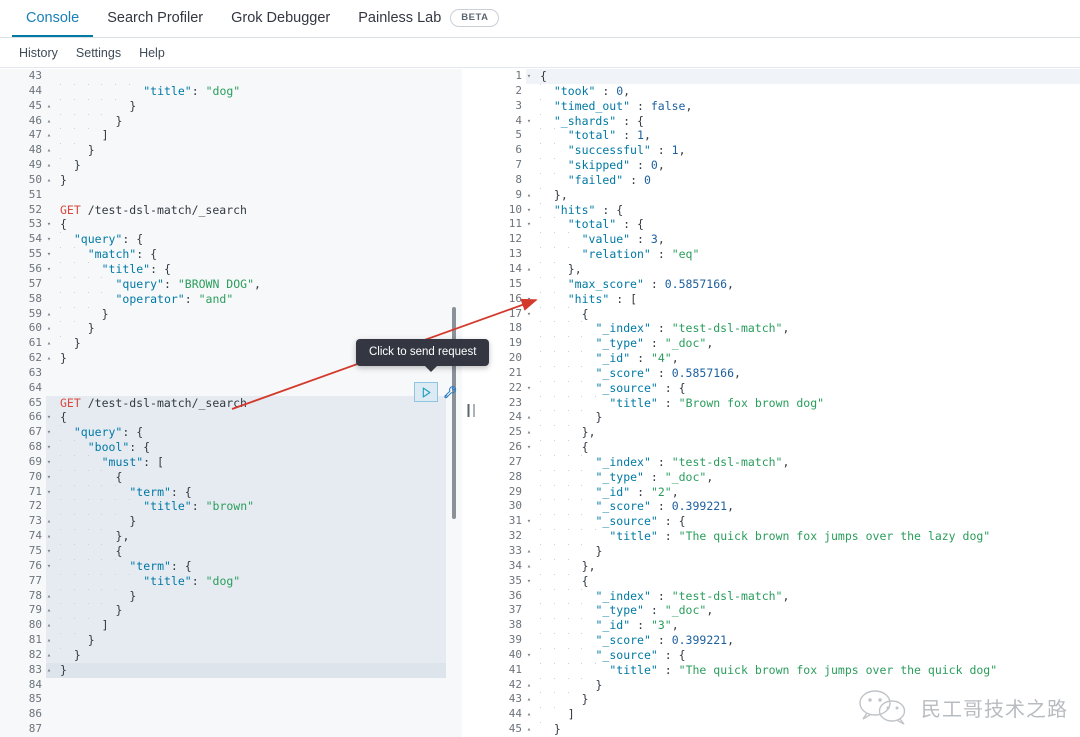  I want to click on menu-item-help: Help, so click(152, 53).